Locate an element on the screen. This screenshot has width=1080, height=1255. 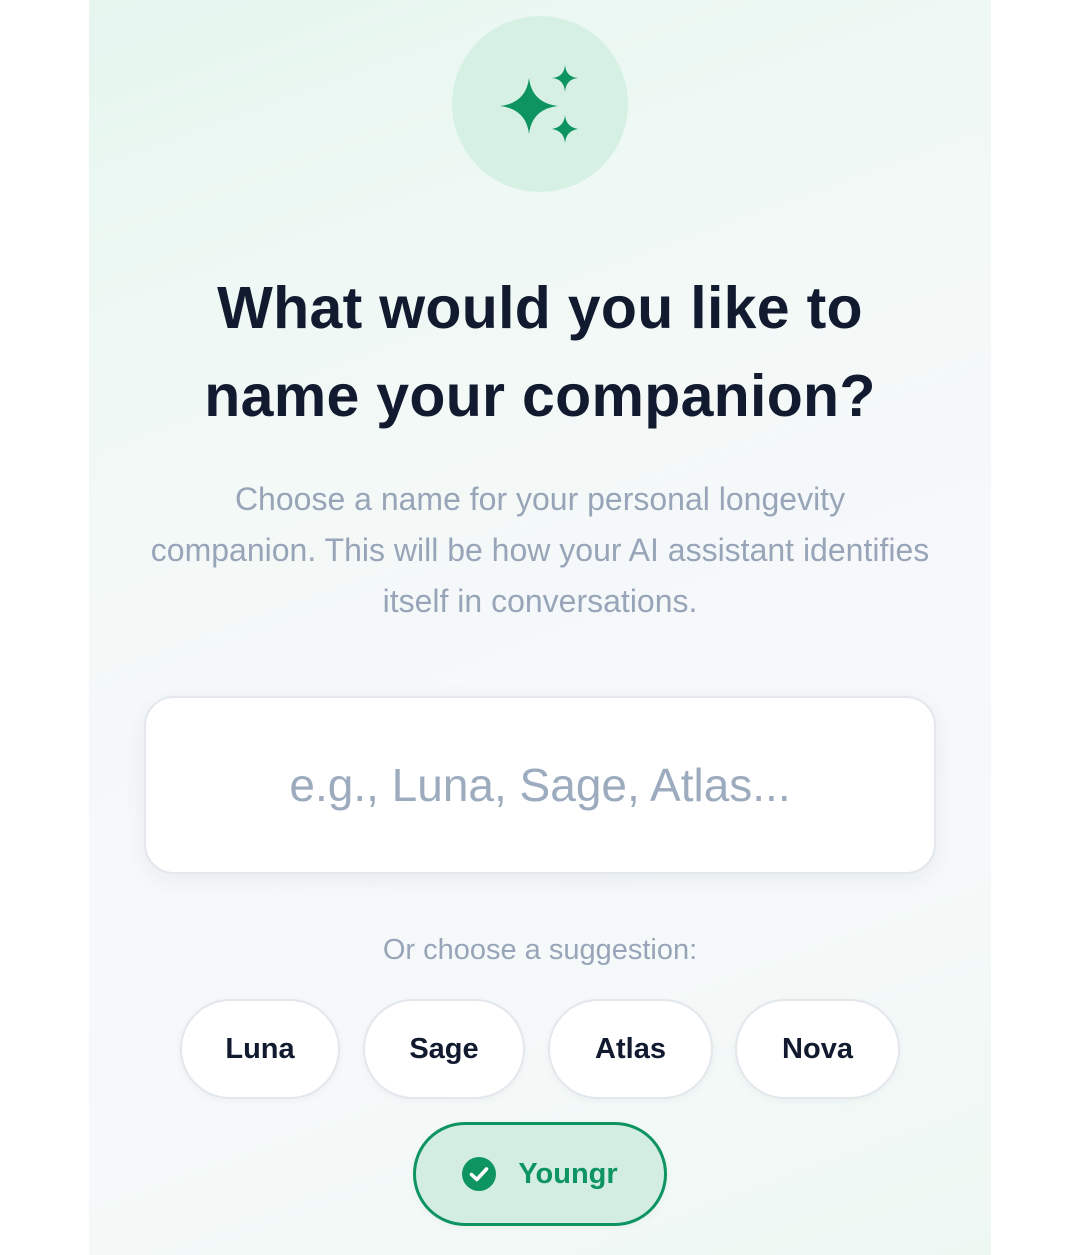
companion-name-input is located at coordinates (540, 785).